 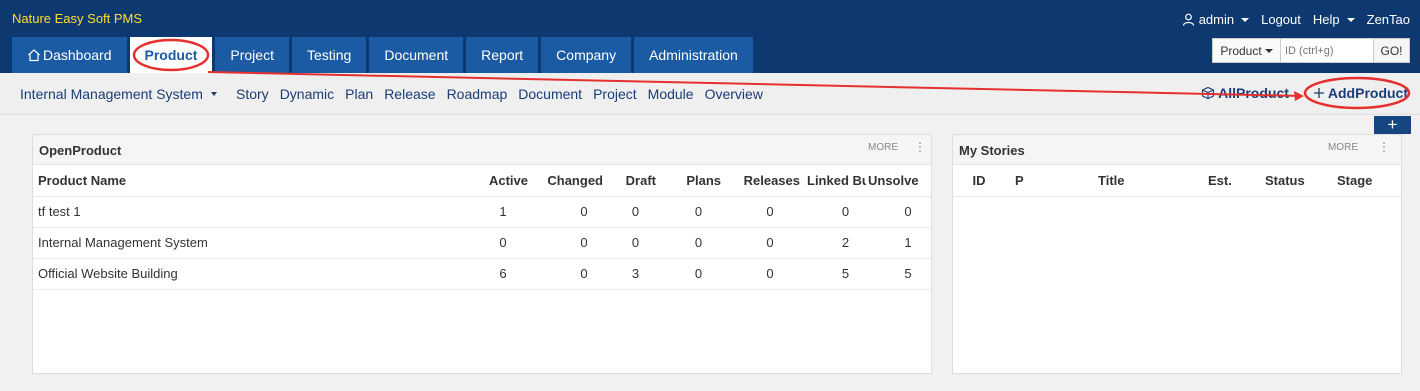 I want to click on add-product-link: AddProduct, so click(x=1360, y=93).